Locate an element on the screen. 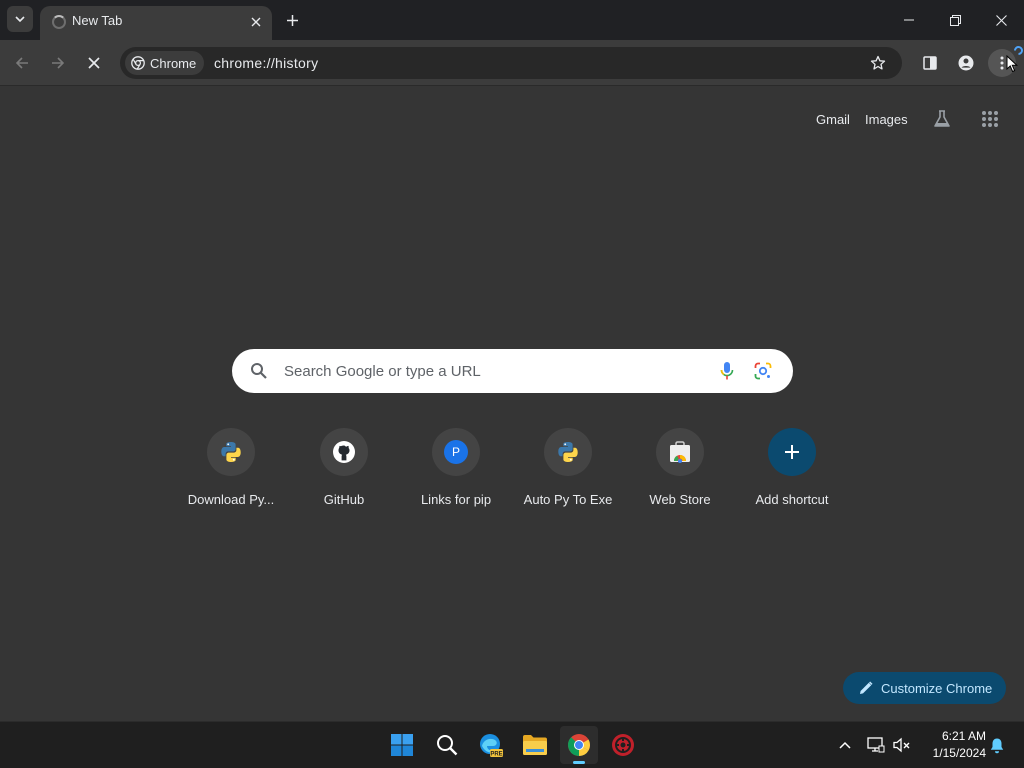 This screenshot has height=768, width=1024. taskbar-chrome is located at coordinates (579, 745).